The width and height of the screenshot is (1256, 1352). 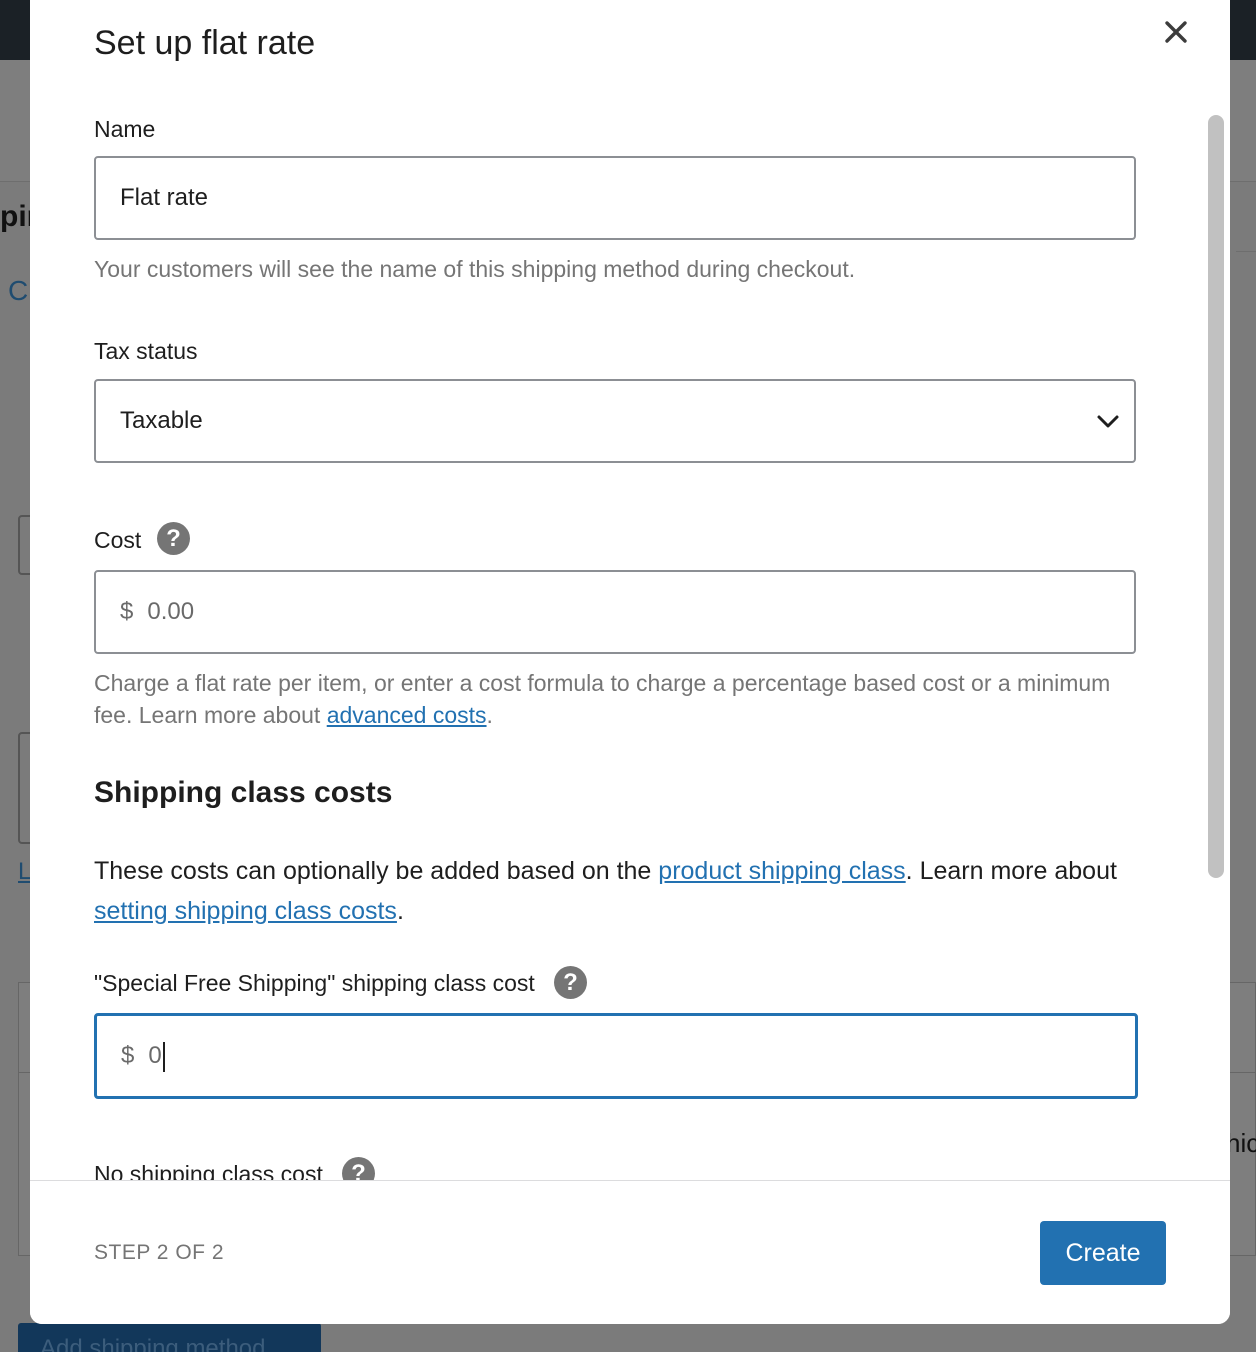 I want to click on shipping-class-text-end: ., so click(x=400, y=911).